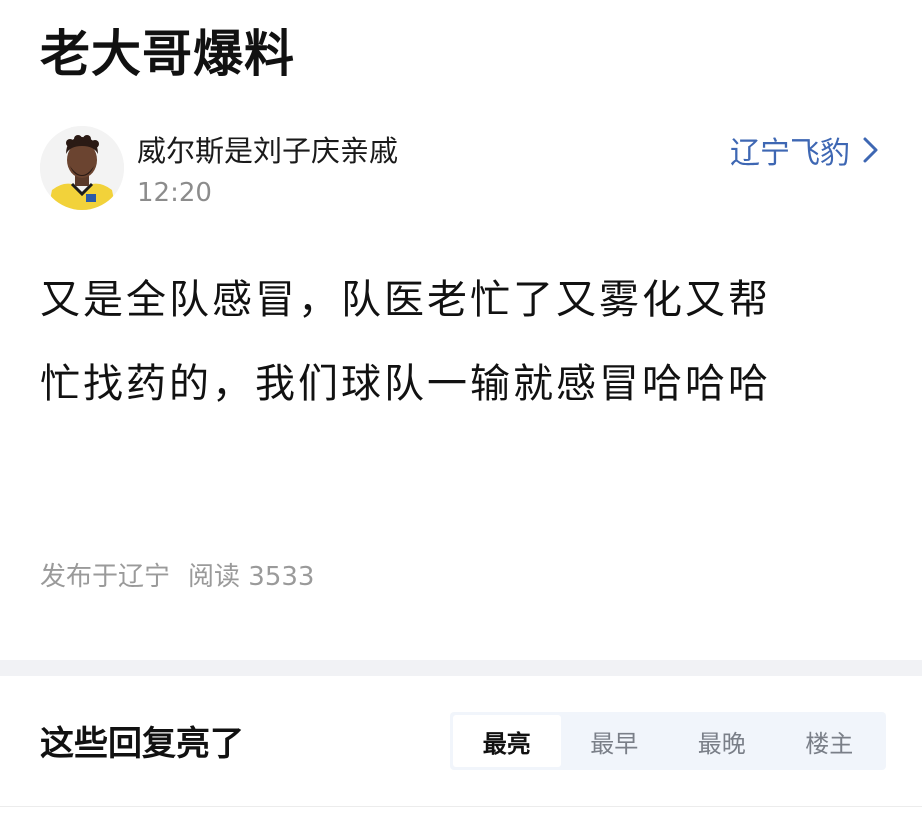  What do you see at coordinates (405, 300) in the screenshot?
I see `post-body-line-1: 又是全队感冒，队医老忙了又雾化又帮` at bounding box center [405, 300].